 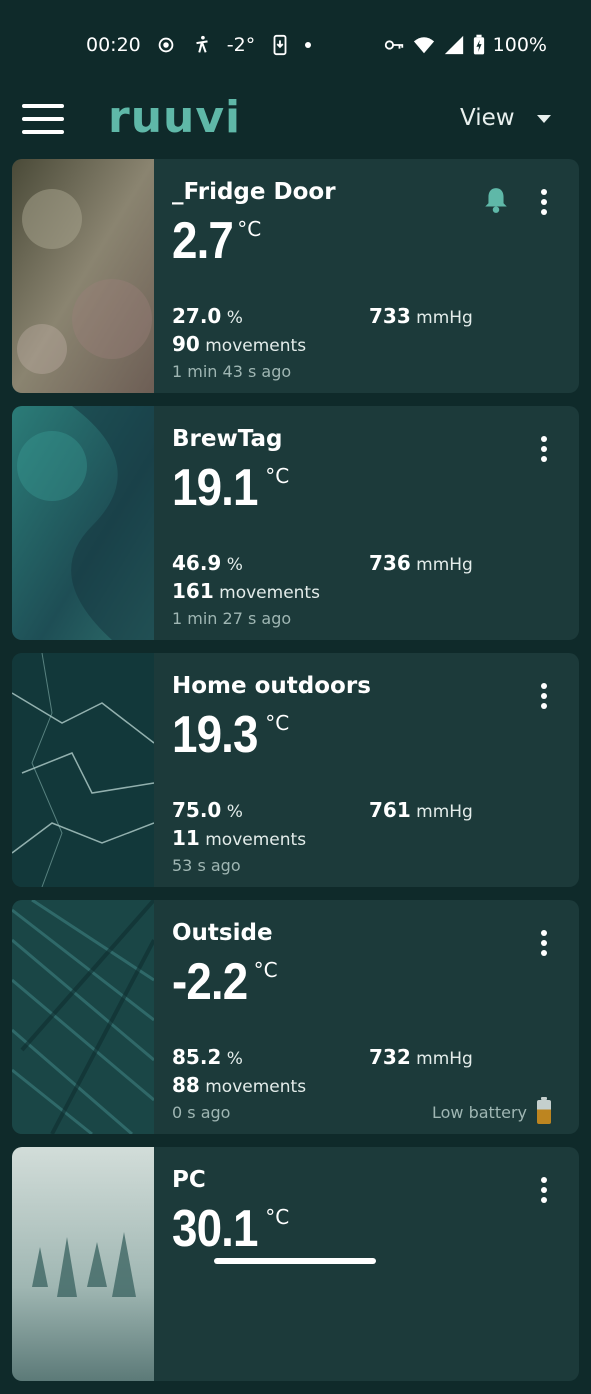 I want to click on temperature: -2.2 °C, so click(x=225, y=982).